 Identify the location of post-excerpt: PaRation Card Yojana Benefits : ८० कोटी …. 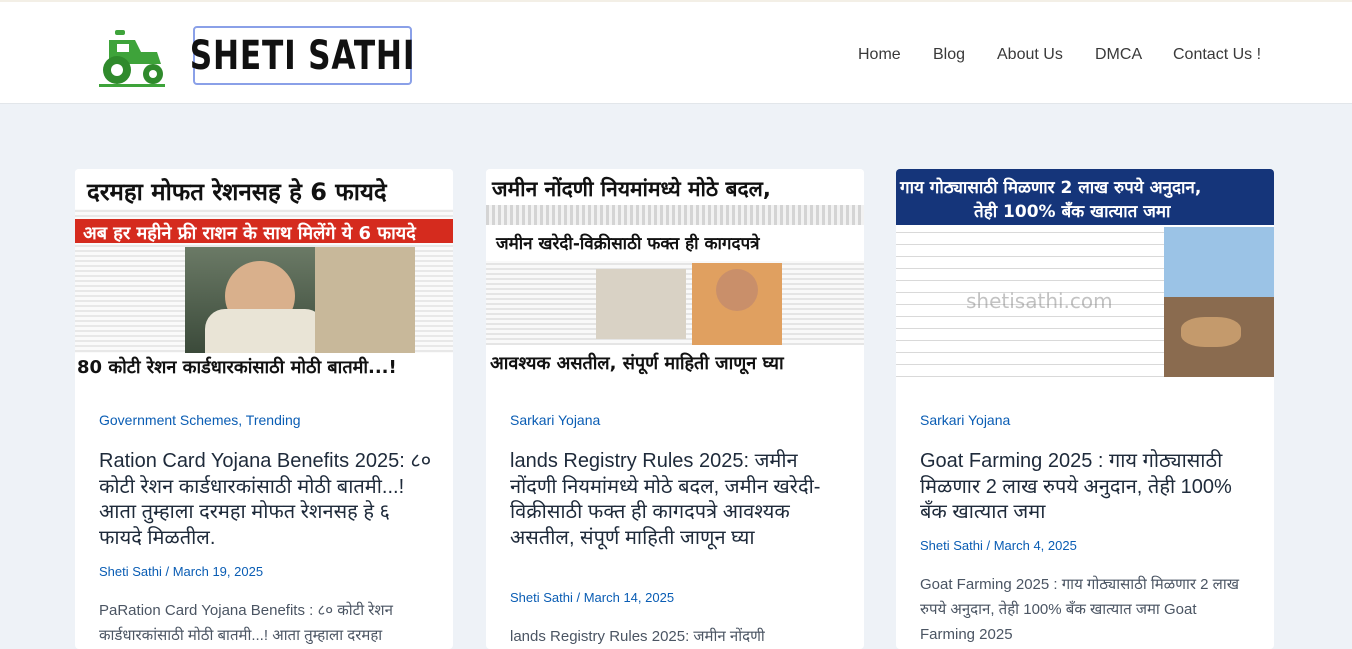
(246, 623).